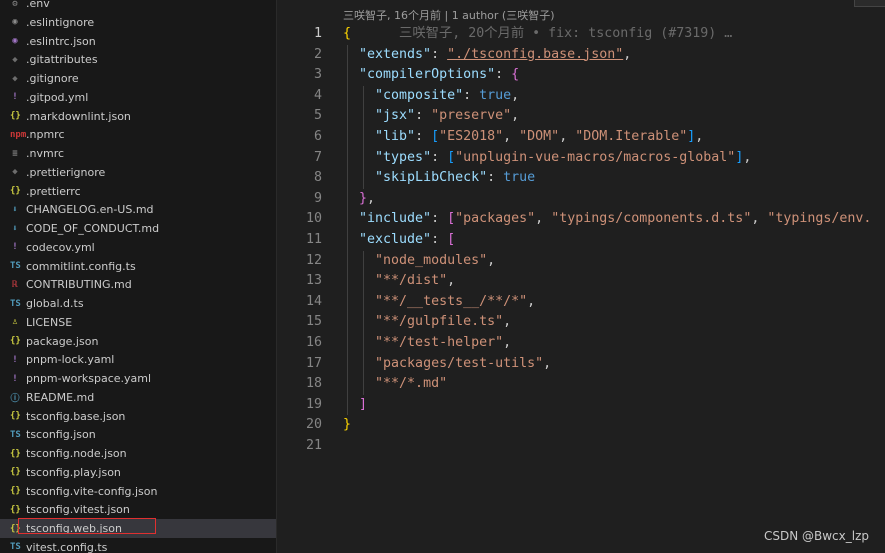 The width and height of the screenshot is (885, 553). I want to click on code-line: 8 "skipLibCheck": true, so click(581, 178).